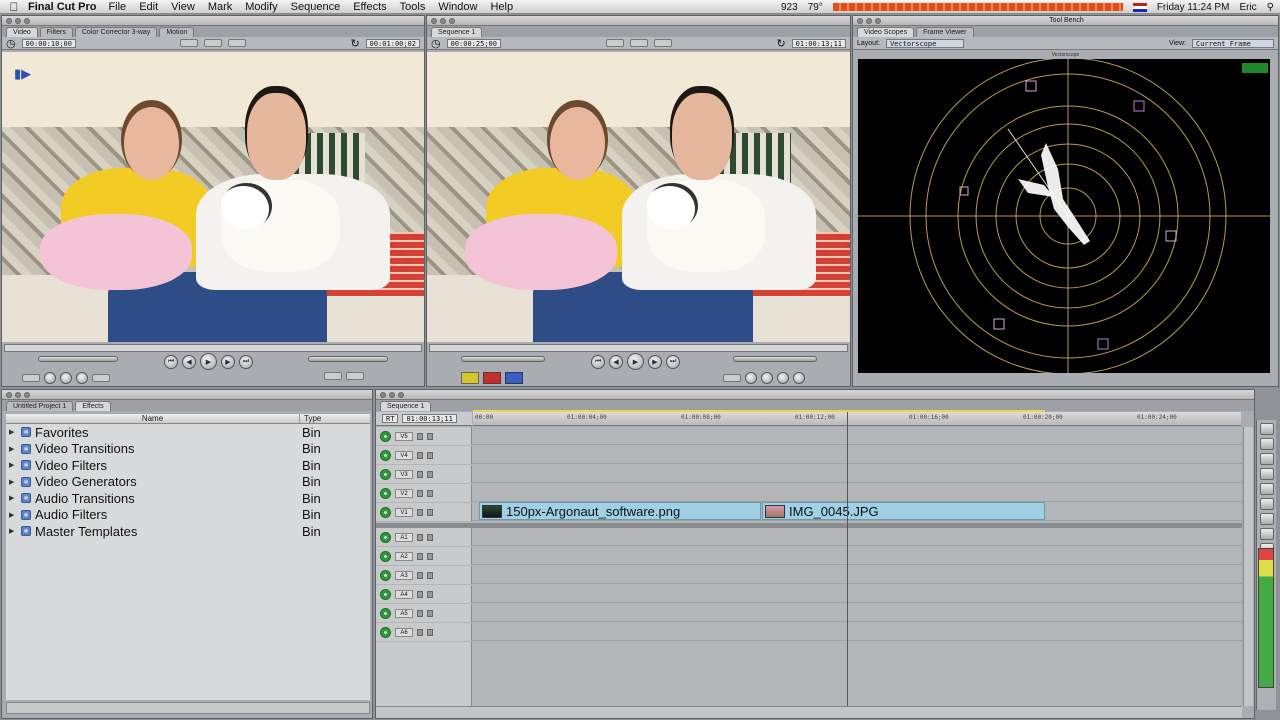 This screenshot has height=720, width=1280. What do you see at coordinates (809, 556) in the screenshot?
I see `track-a2: A2` at bounding box center [809, 556].